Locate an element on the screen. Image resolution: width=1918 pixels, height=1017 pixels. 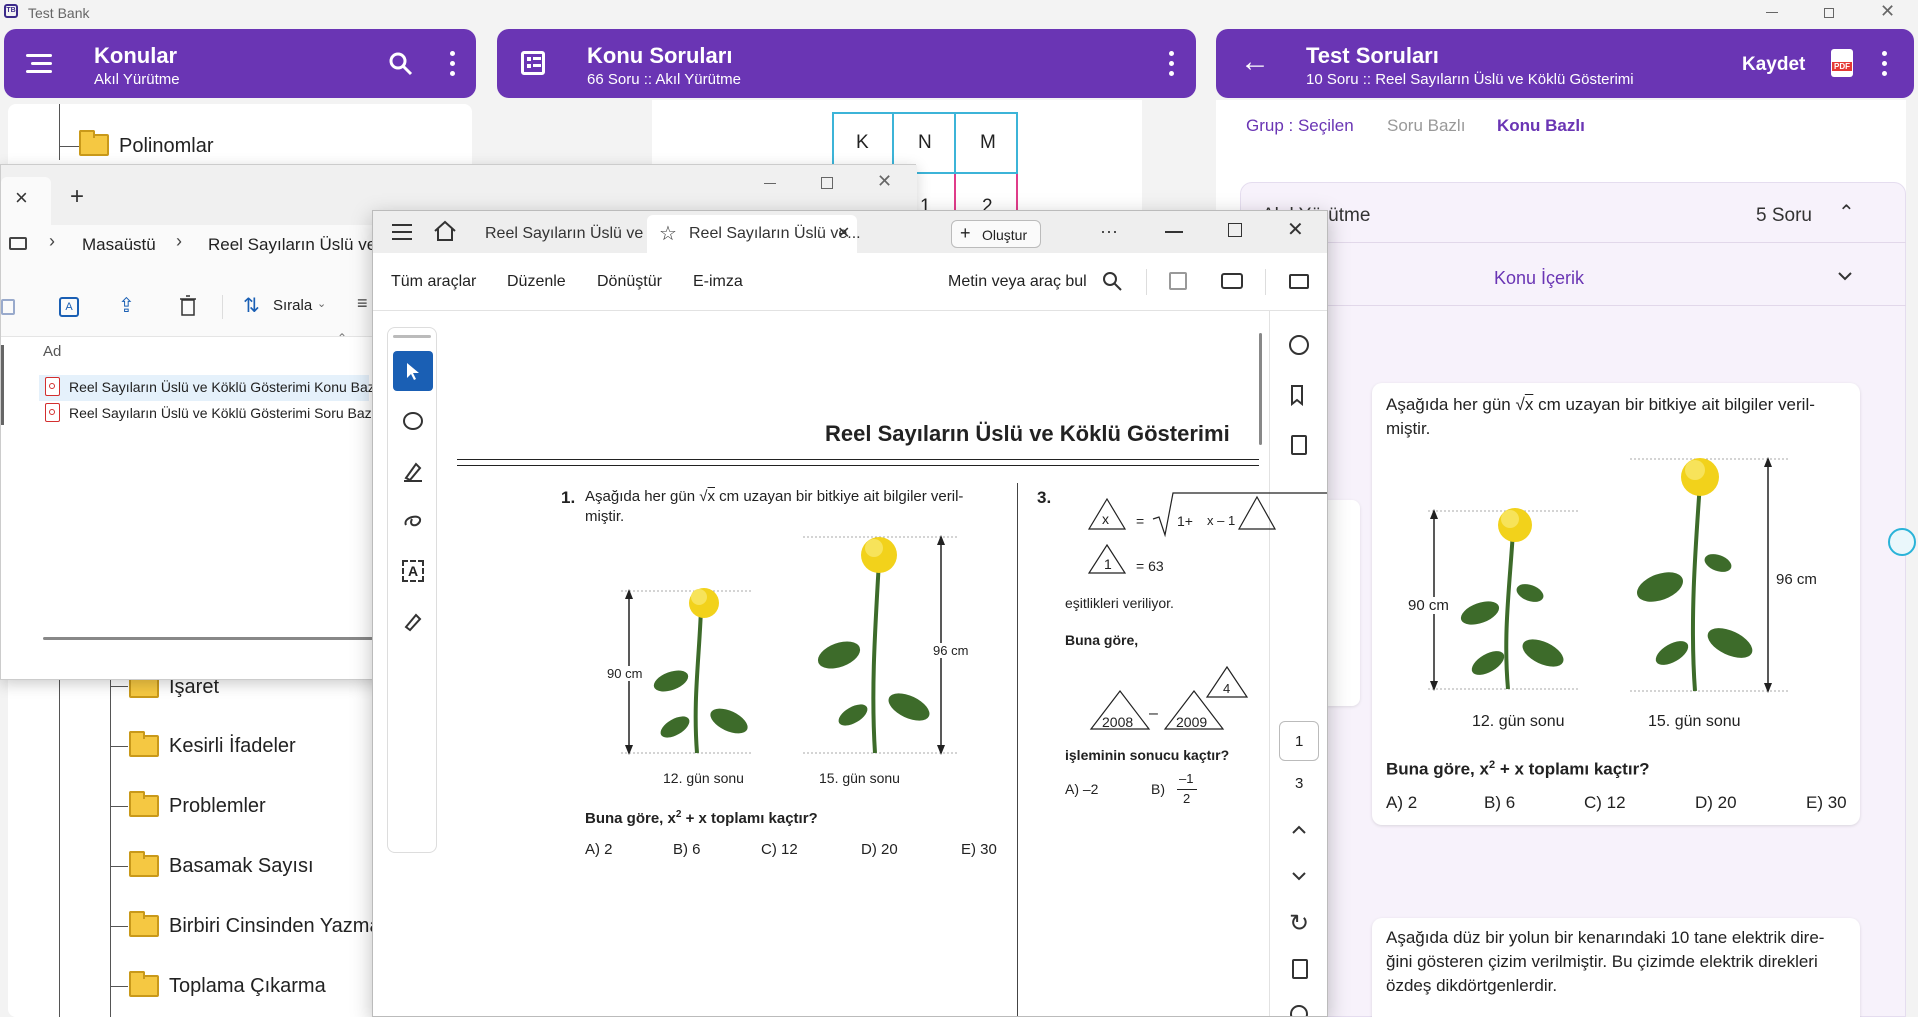
create-button: + Oluştur is located at coordinates (996, 234).